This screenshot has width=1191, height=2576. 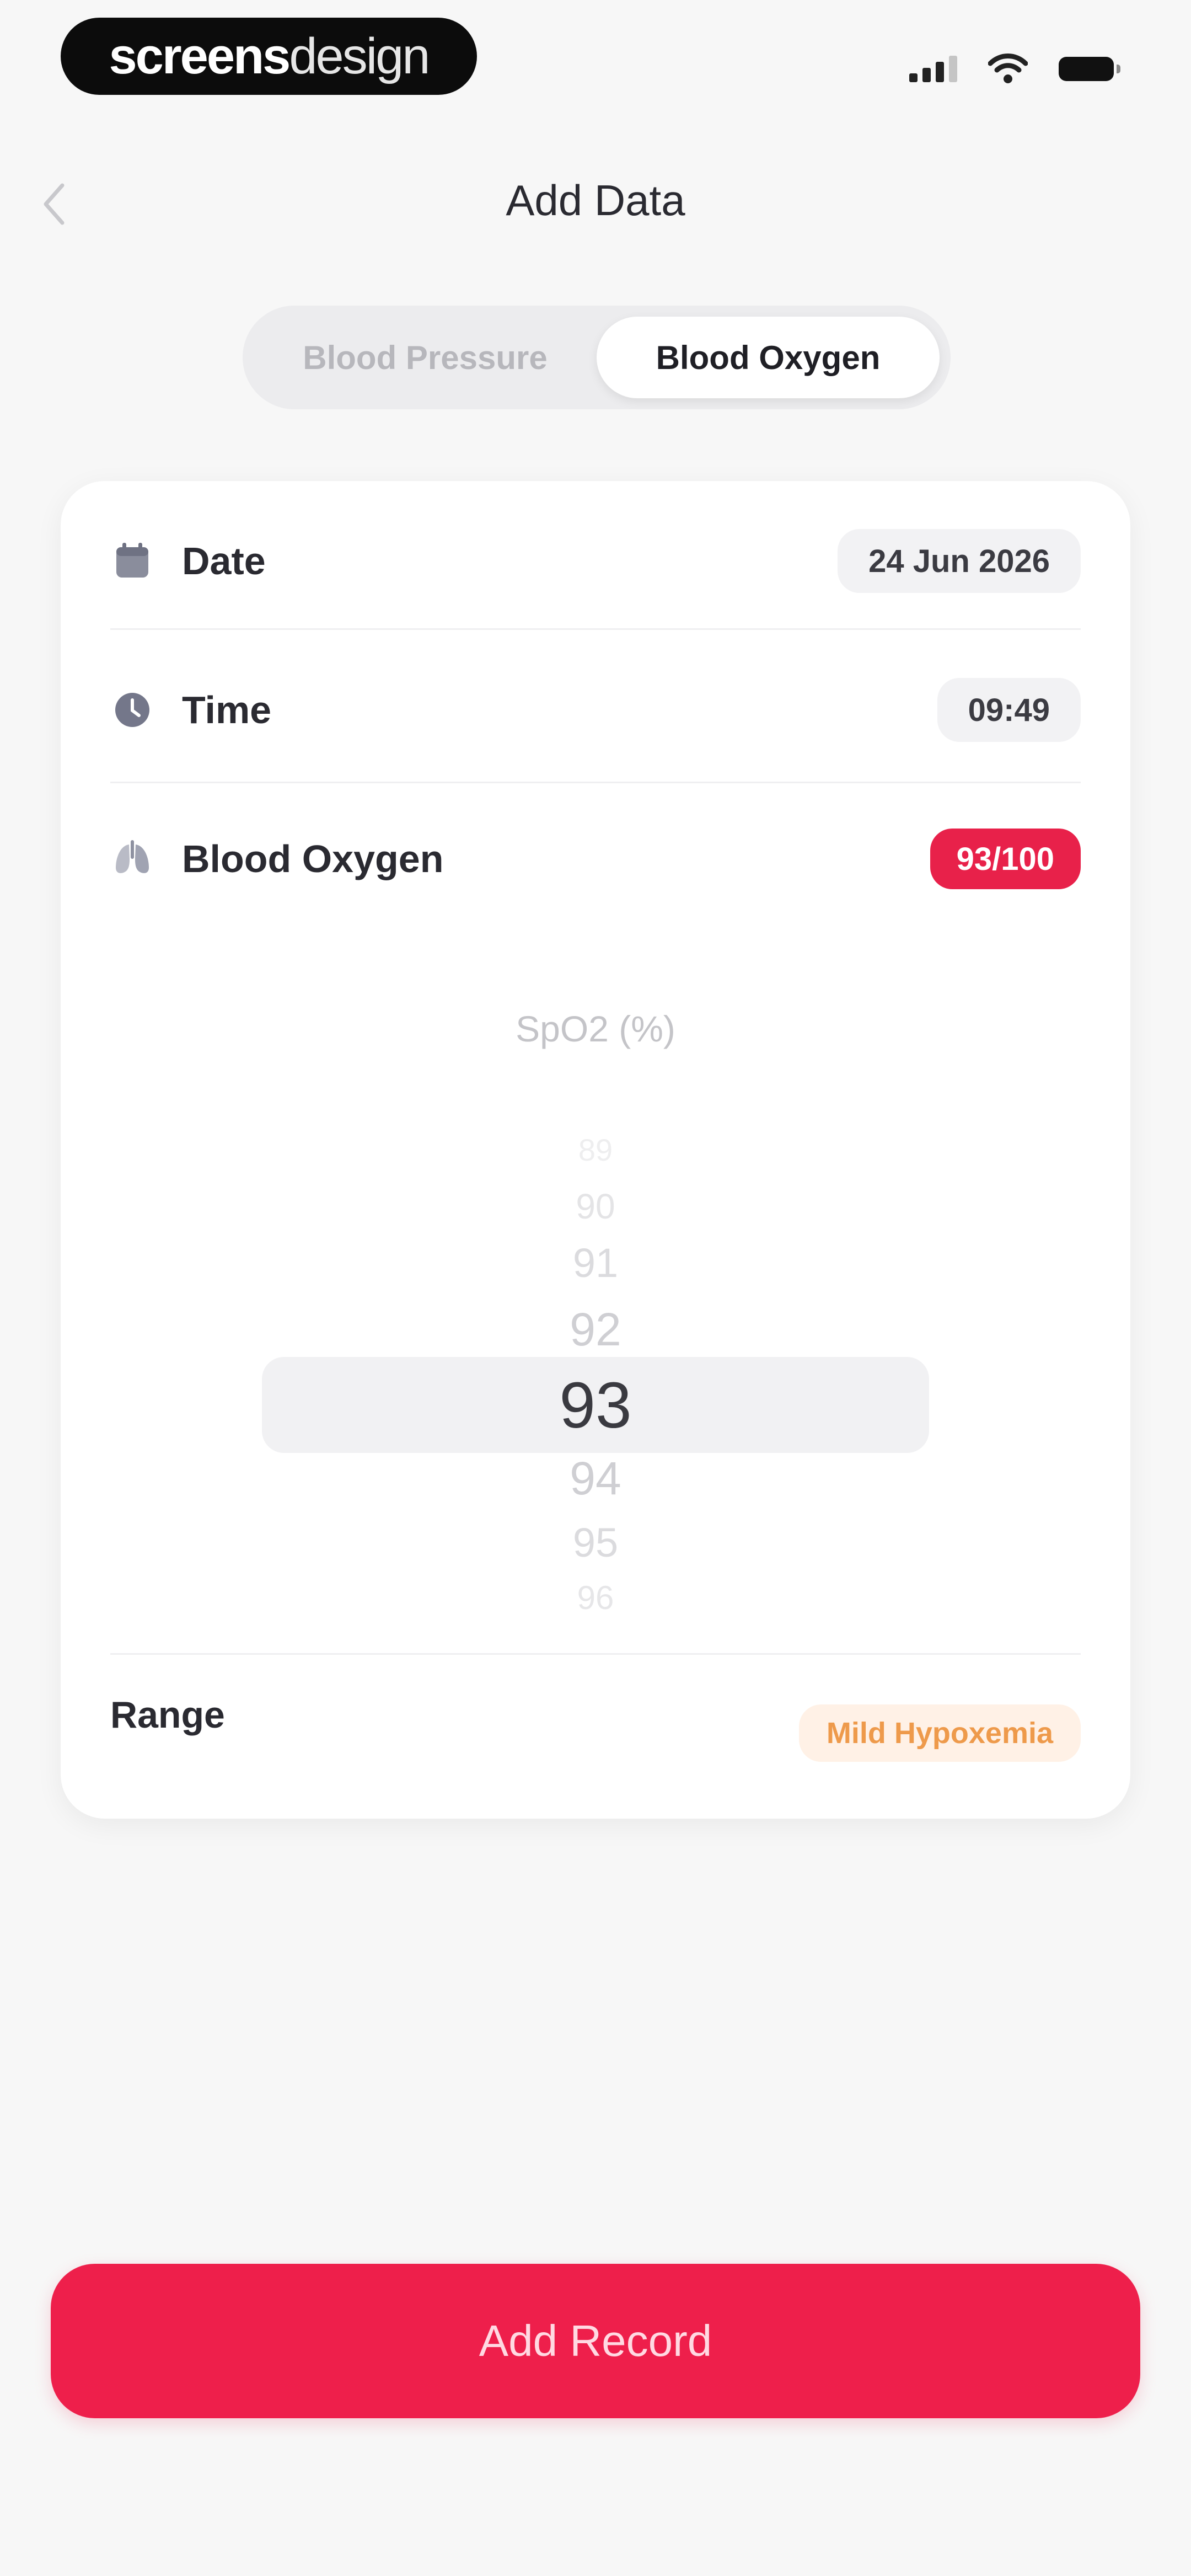 I want to click on time-value: 09:49, so click(x=1009, y=710).